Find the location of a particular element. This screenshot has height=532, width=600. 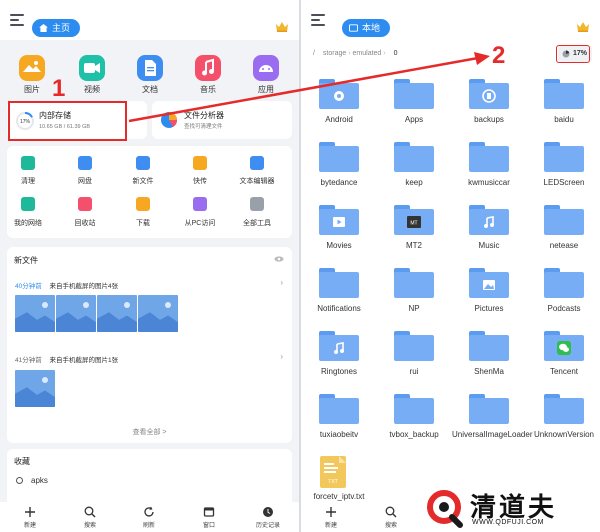

watermark: 清道夫 WWW.QDFUJI.COM is located at coordinates (513, 509).